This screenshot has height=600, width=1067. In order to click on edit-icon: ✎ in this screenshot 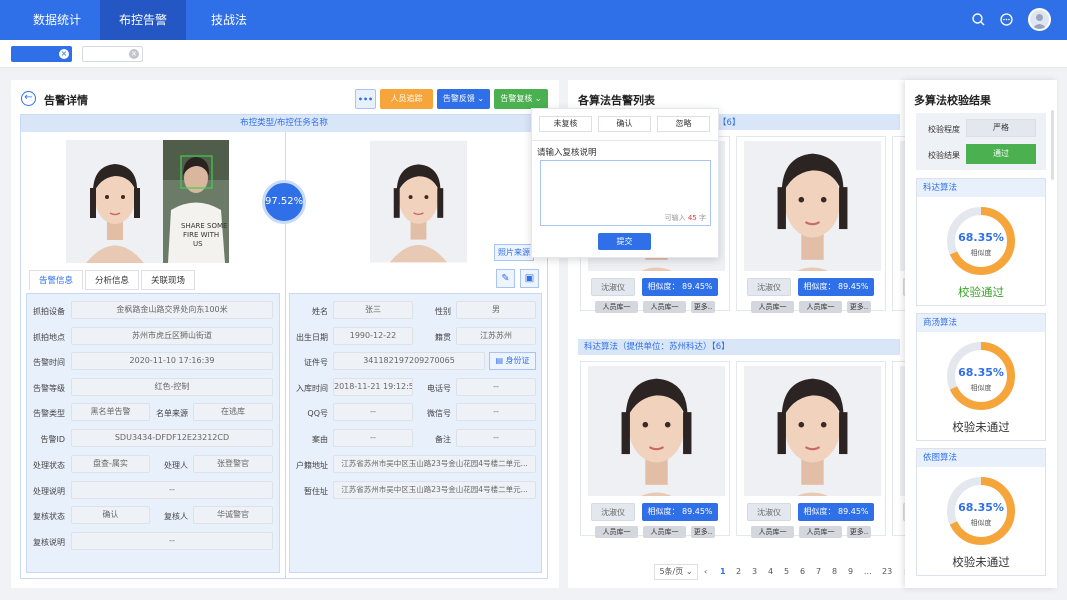, I will do `click(505, 278)`.